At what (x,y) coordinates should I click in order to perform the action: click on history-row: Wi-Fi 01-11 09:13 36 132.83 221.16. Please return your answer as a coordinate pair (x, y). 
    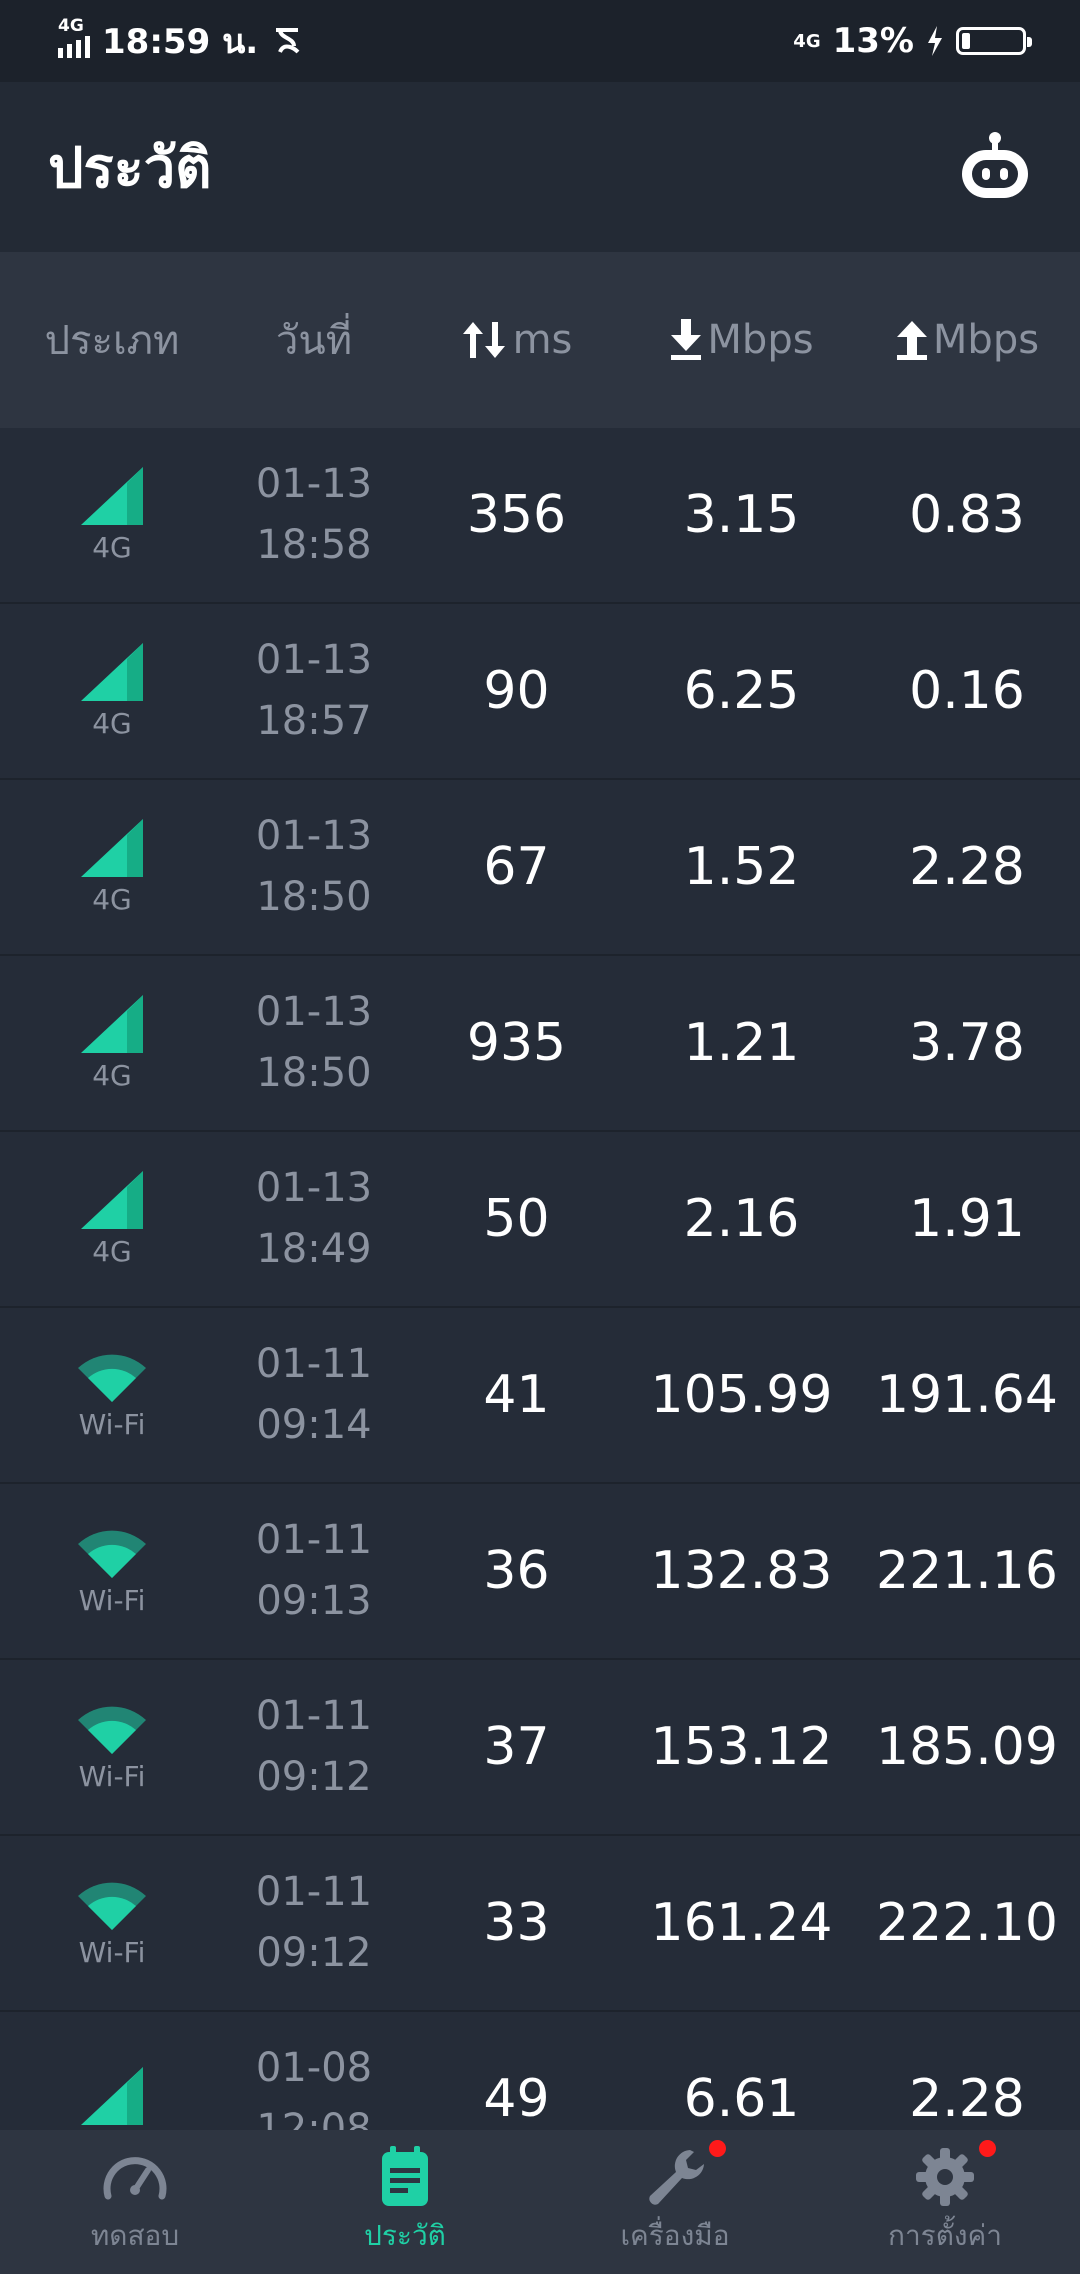
    Looking at the image, I should click on (540, 1572).